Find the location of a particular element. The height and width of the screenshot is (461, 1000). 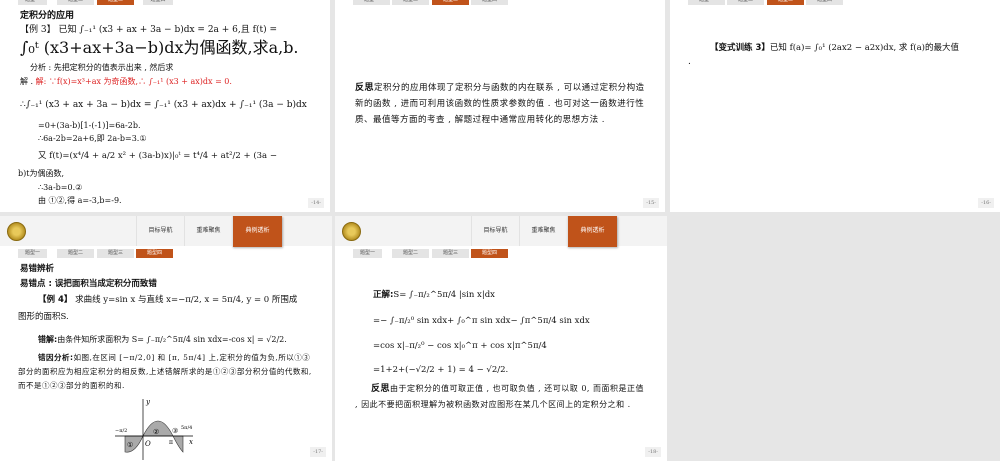

page-number: -18- is located at coordinates (653, 452).